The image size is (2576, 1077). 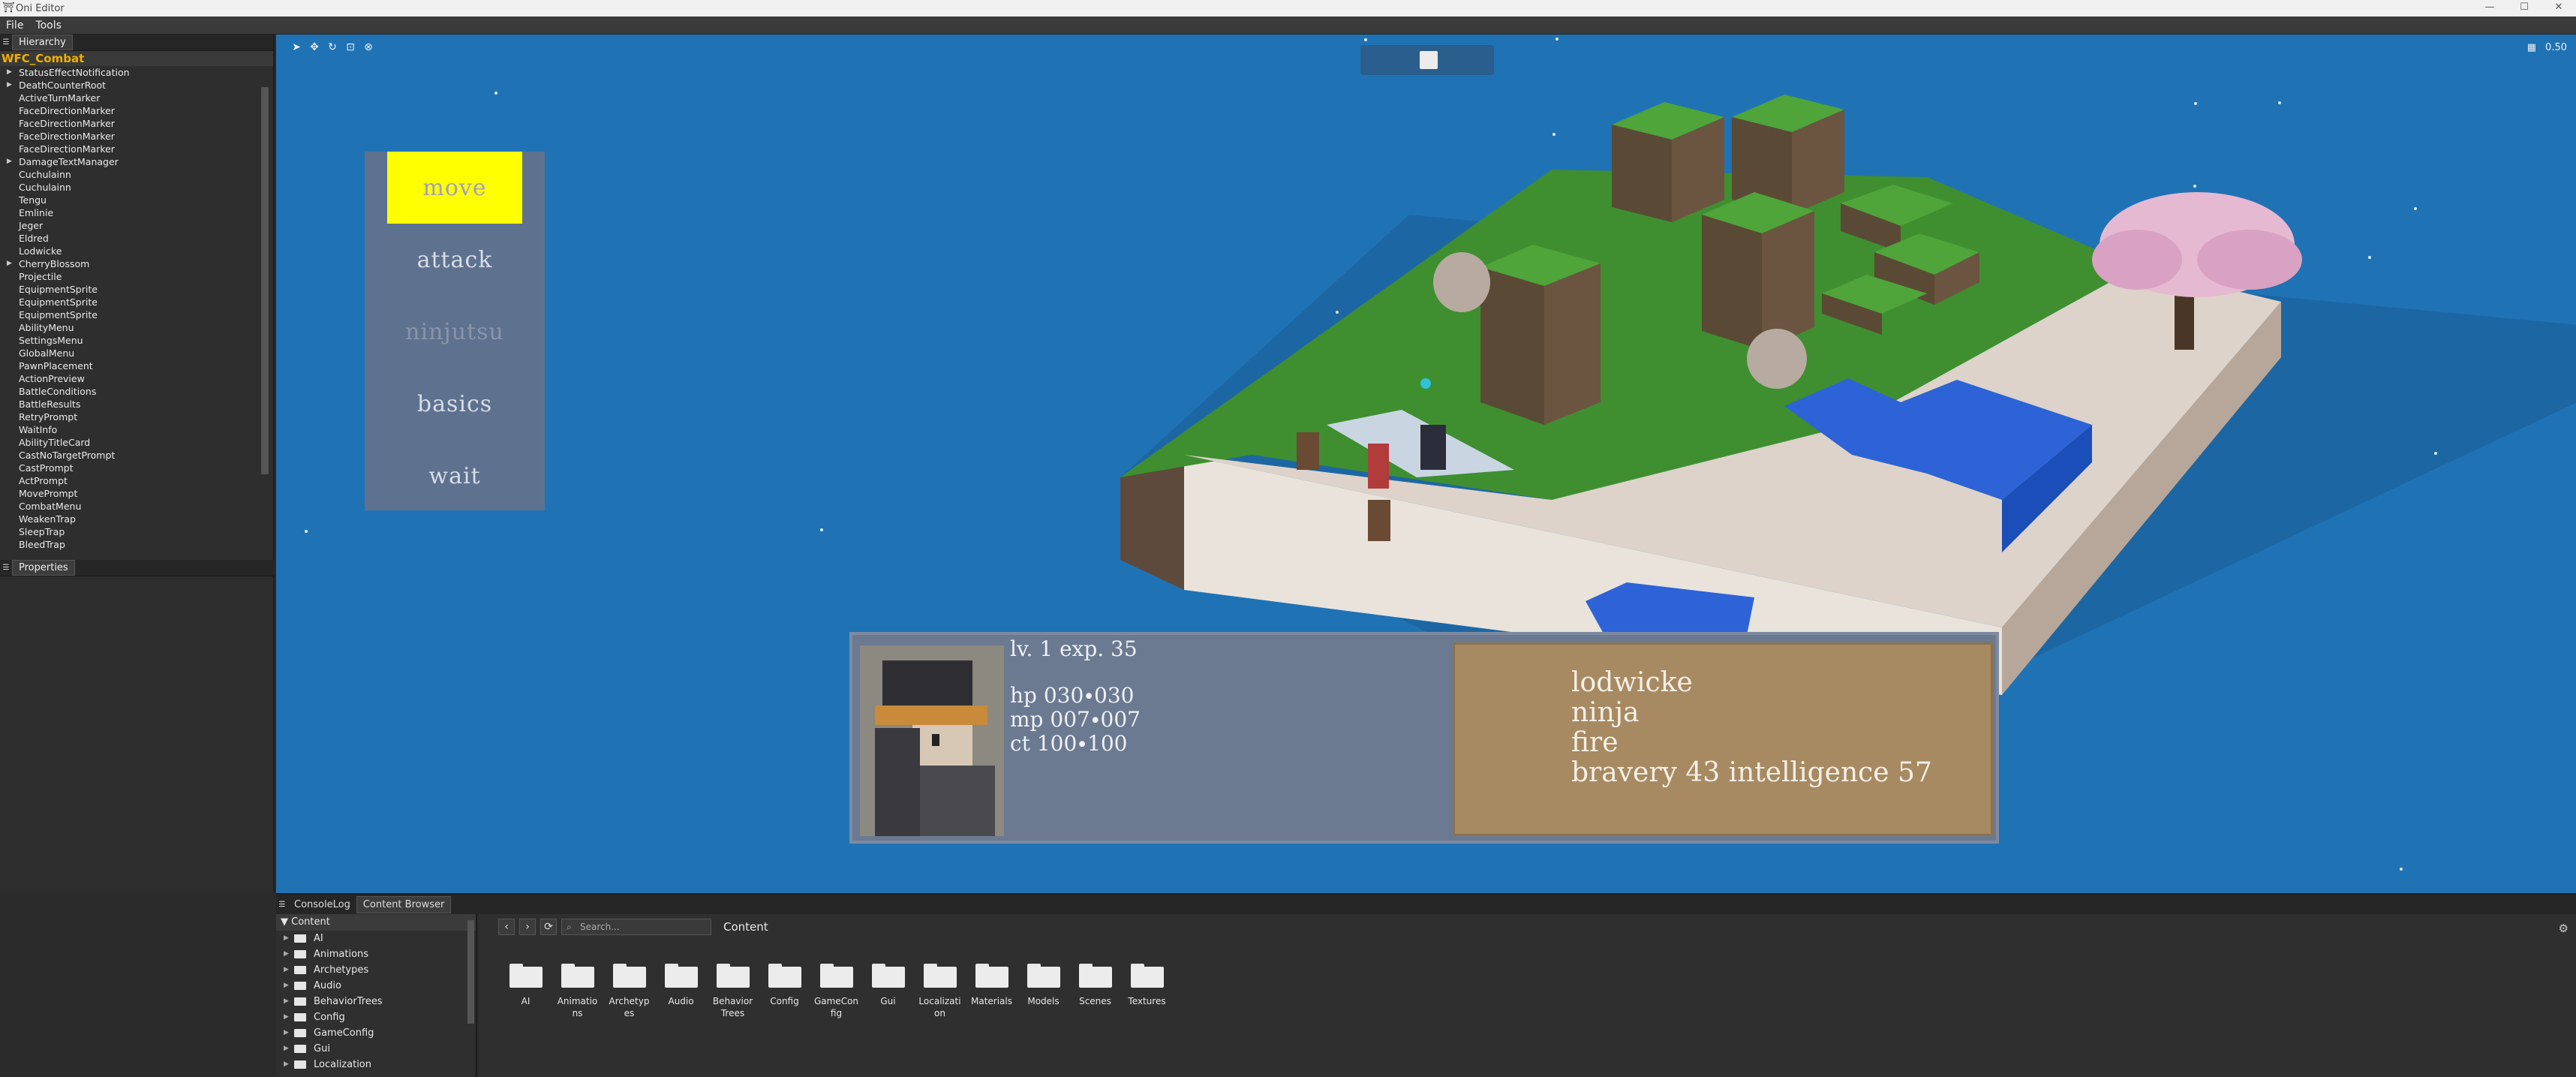 What do you see at coordinates (527, 927) in the screenshot?
I see `forward-button: ›` at bounding box center [527, 927].